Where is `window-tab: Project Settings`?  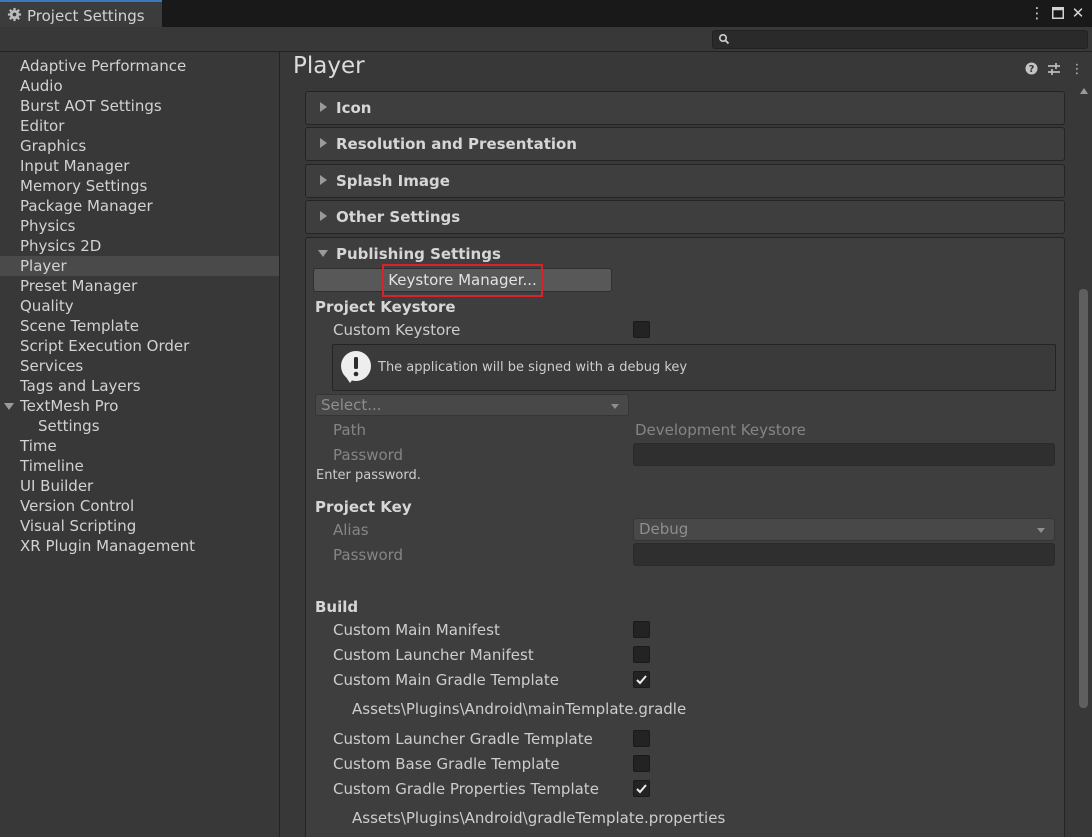
window-tab: Project Settings is located at coordinates (81, 13).